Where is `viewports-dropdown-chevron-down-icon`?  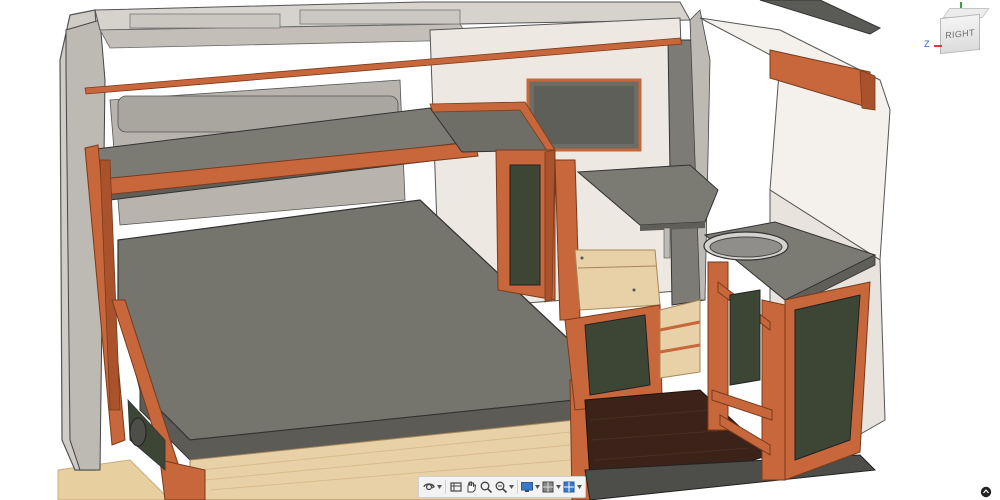
viewports-dropdown-chevron-down-icon is located at coordinates (579, 487).